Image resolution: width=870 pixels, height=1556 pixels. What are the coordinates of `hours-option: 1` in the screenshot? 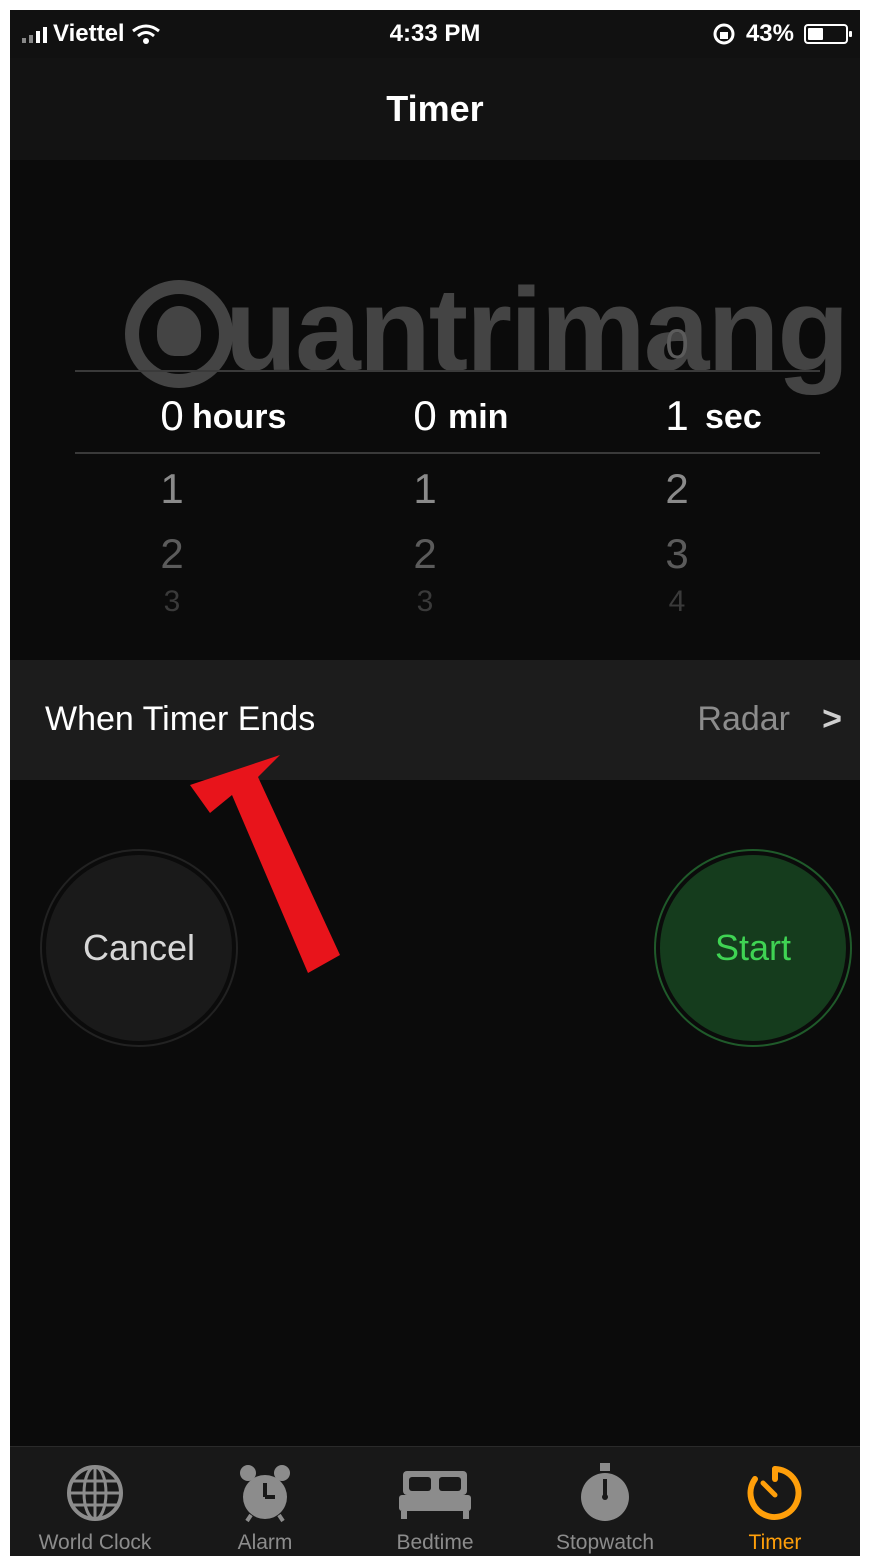 It's located at (172, 489).